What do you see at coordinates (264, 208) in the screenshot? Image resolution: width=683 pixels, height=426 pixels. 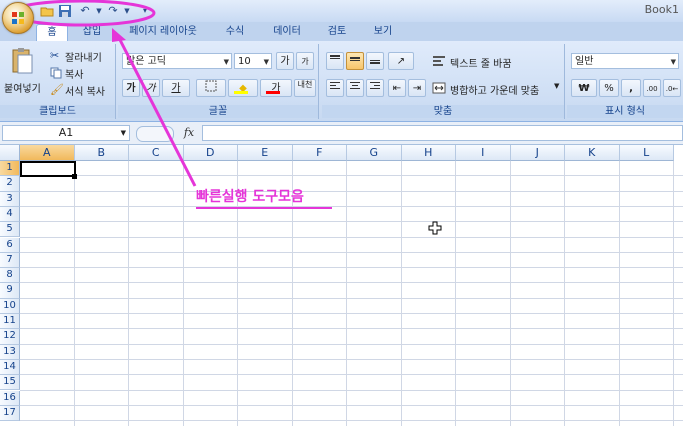 I see `annotation-underline` at bounding box center [264, 208].